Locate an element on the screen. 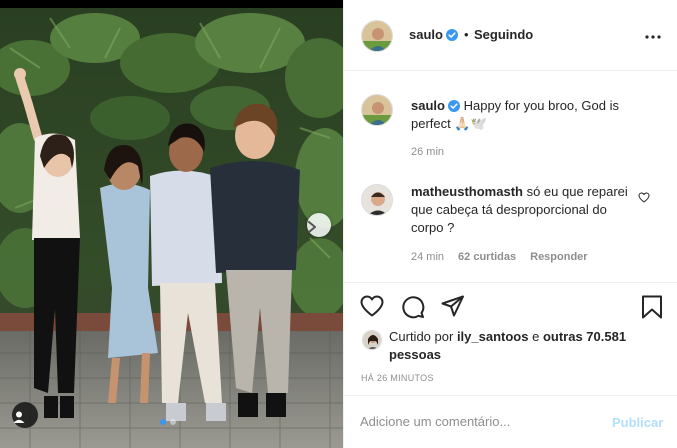 This screenshot has height=448, width=677. share-button is located at coordinates (453, 307).